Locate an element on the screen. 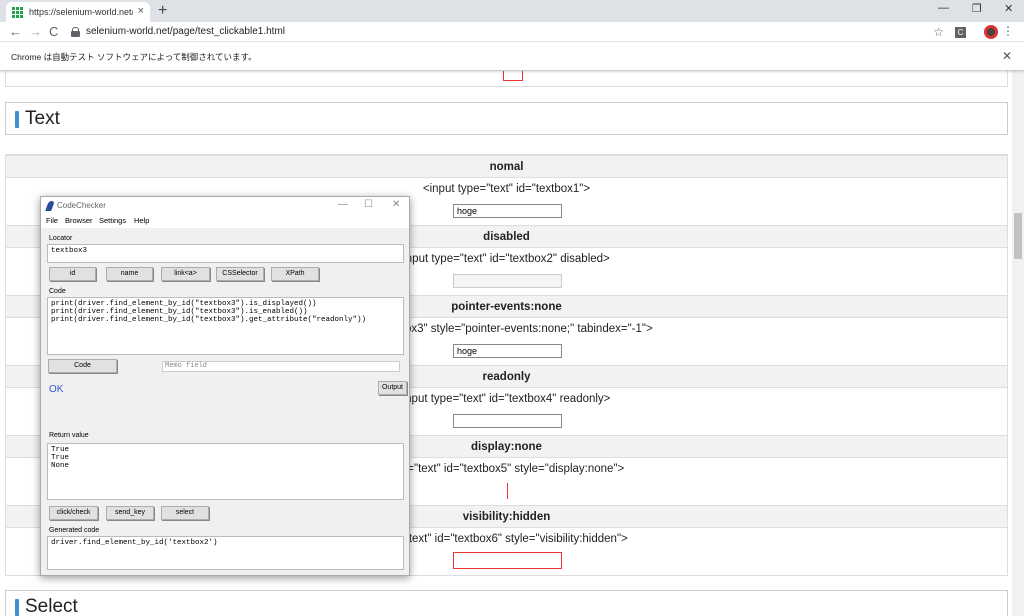 Image resolution: width=1024 pixels, height=616 pixels. browser-tab: https://selenium-world.net/page/t × is located at coordinates (78, 12).